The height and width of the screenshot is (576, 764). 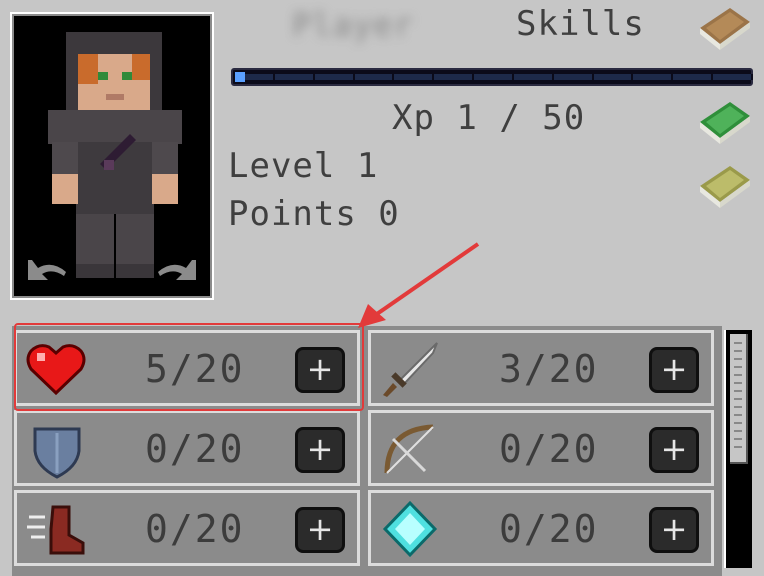 What do you see at coordinates (489, 118) in the screenshot?
I see `xp-label: Xp 1 / 50` at bounding box center [489, 118].